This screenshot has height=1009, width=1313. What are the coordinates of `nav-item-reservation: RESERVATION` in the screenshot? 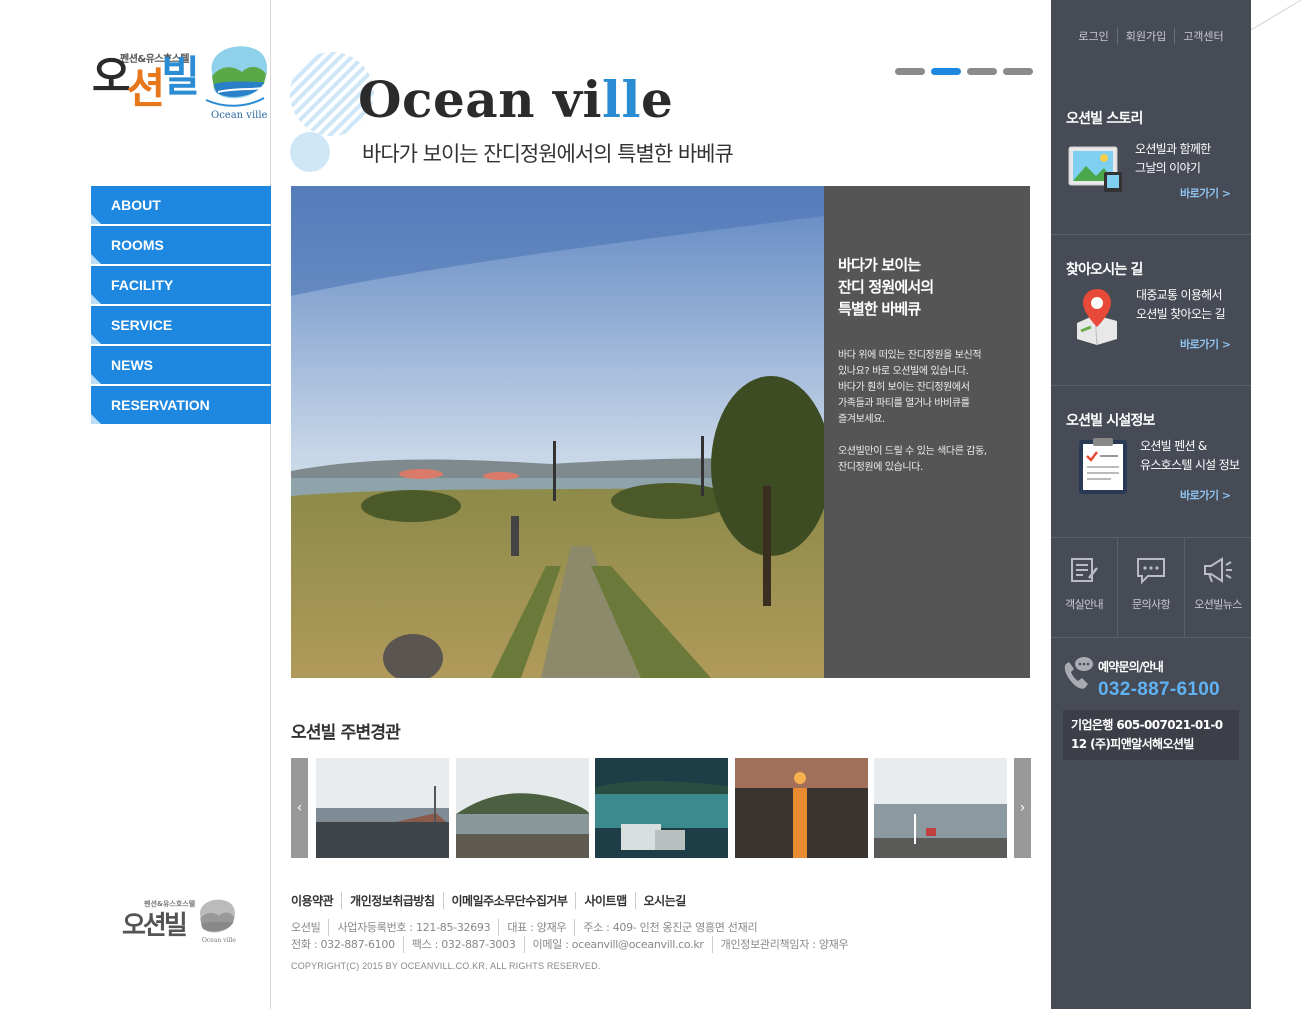 It's located at (181, 405).